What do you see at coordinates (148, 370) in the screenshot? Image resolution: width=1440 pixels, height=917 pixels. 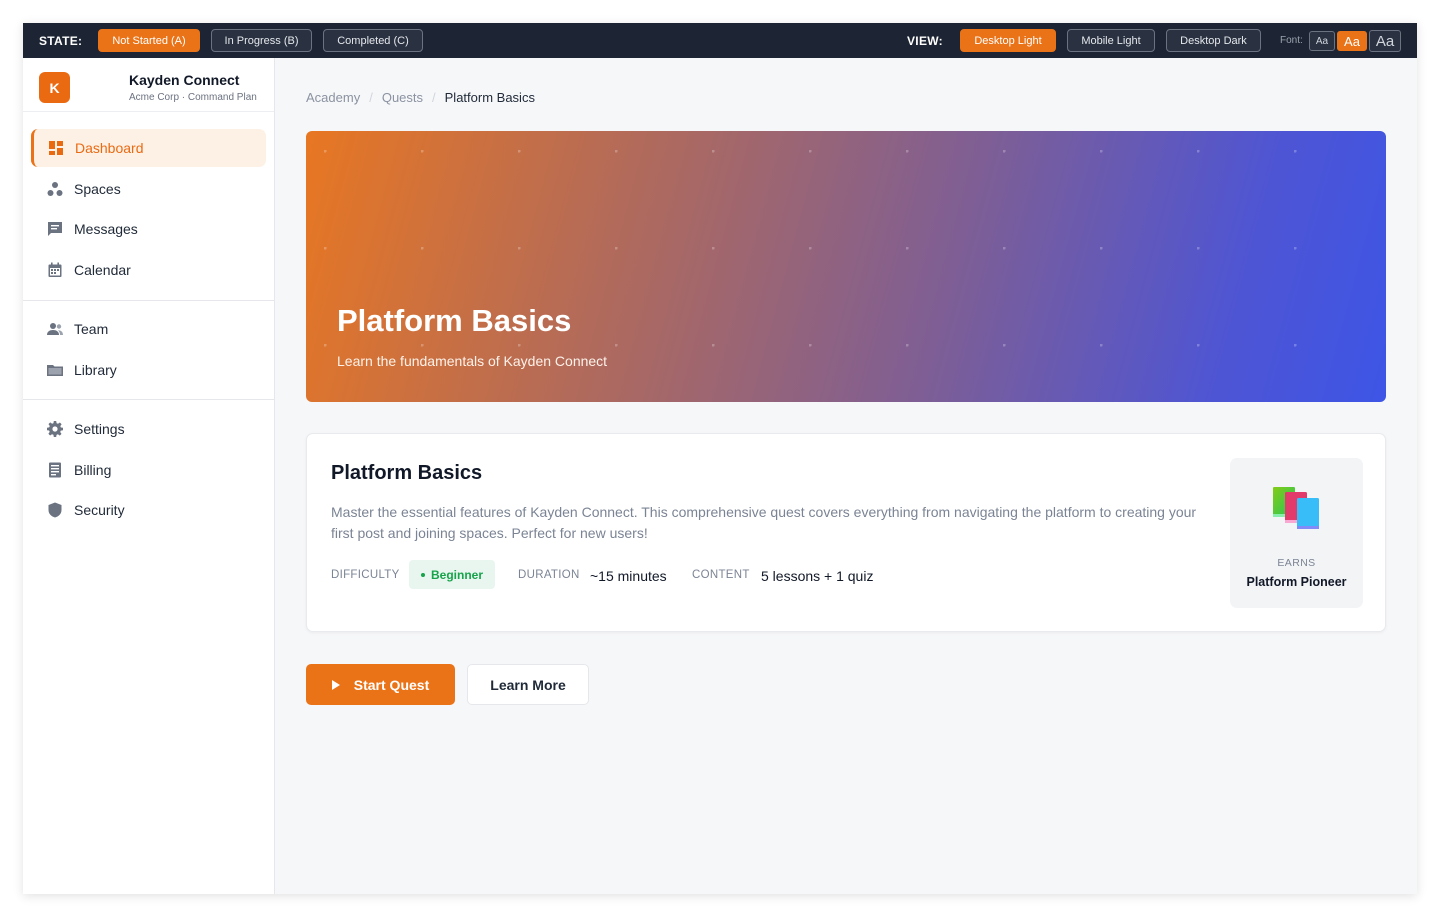 I see `sidebar-item-library: Library` at bounding box center [148, 370].